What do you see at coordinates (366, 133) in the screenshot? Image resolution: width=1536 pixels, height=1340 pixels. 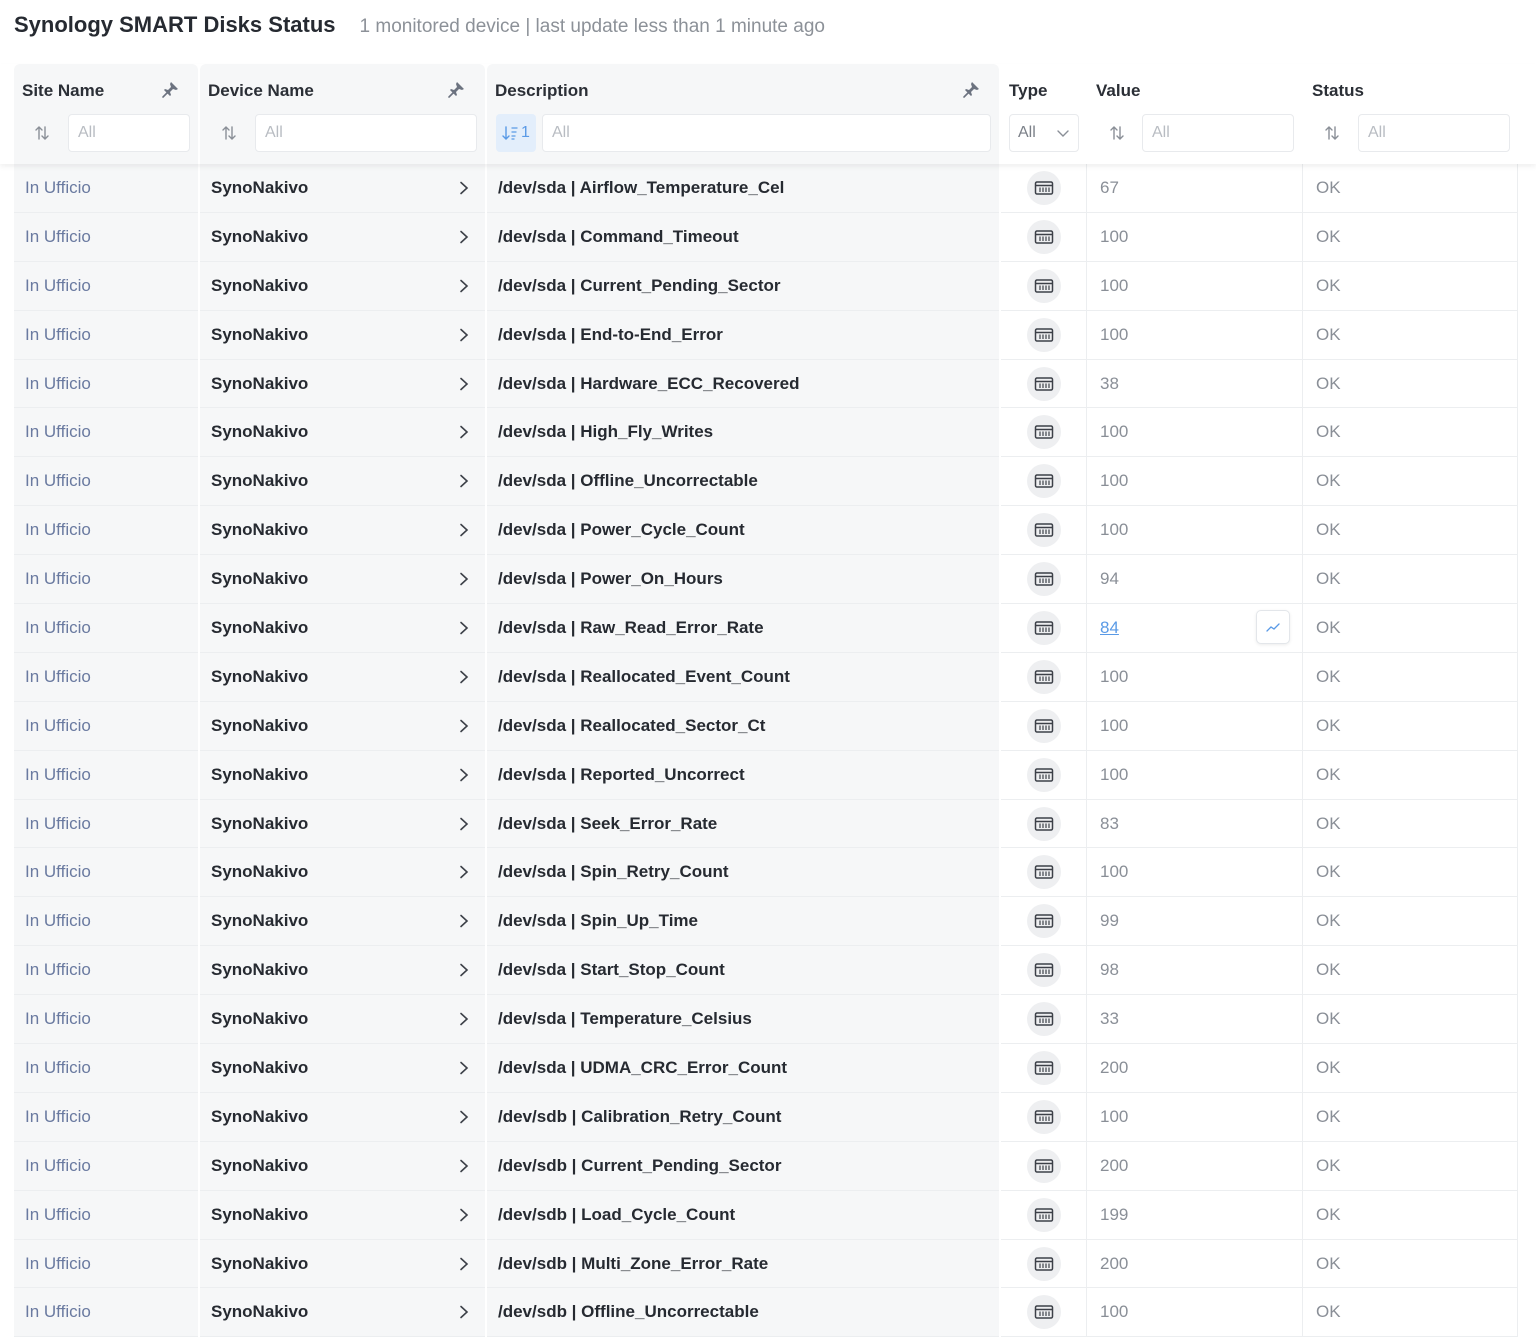 I see `filter-input-device-name: All` at bounding box center [366, 133].